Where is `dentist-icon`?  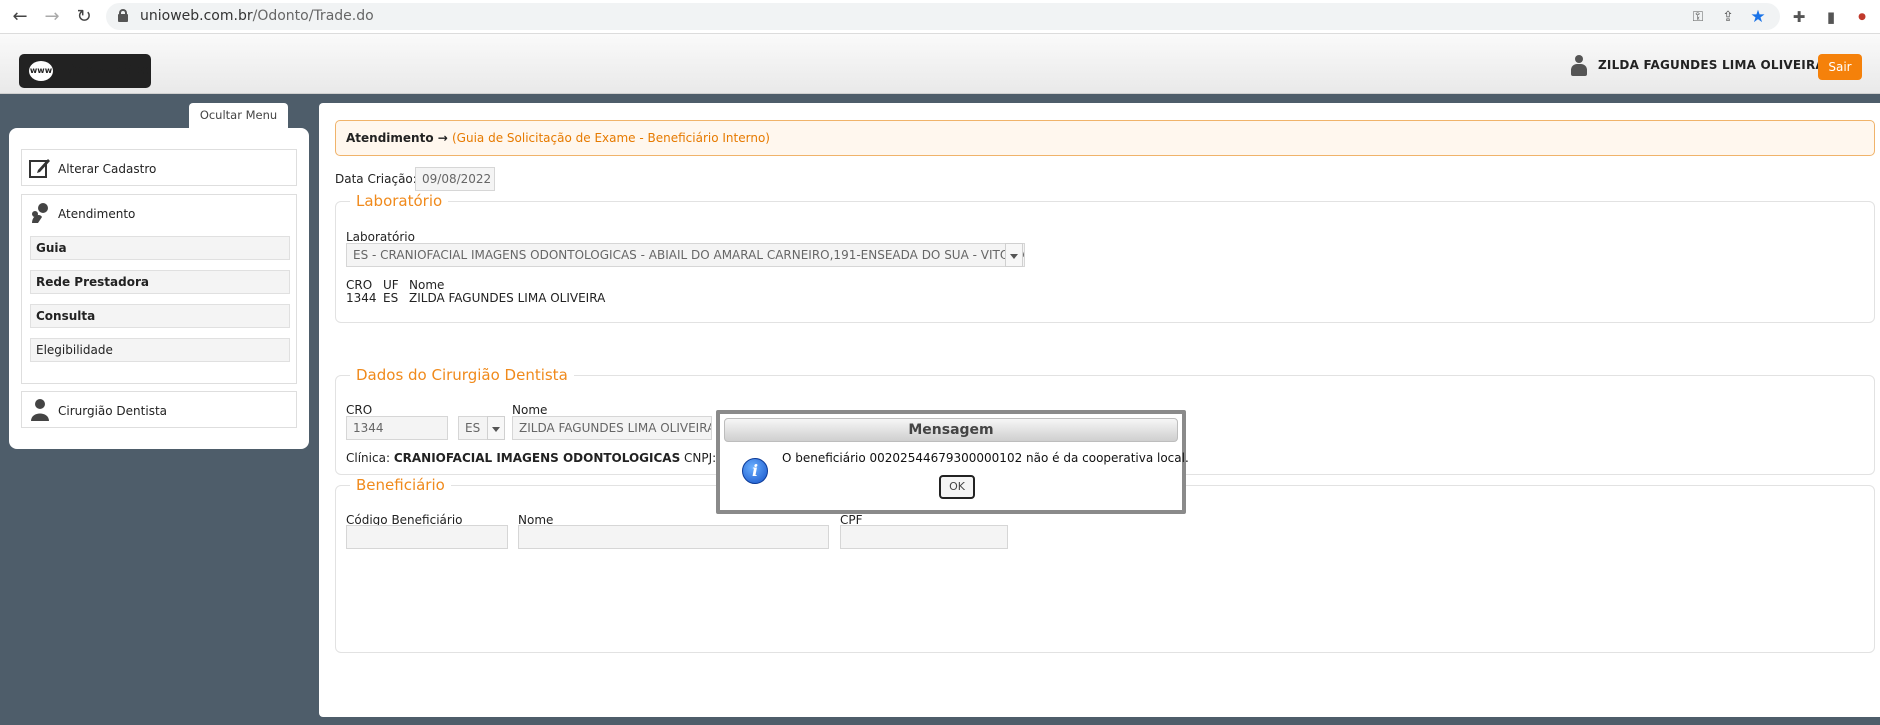 dentist-icon is located at coordinates (40, 410).